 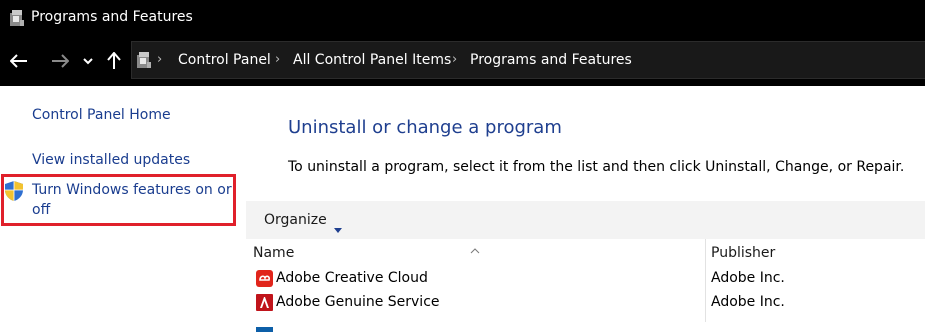 I want to click on chevron-down-icon, so click(x=88, y=61).